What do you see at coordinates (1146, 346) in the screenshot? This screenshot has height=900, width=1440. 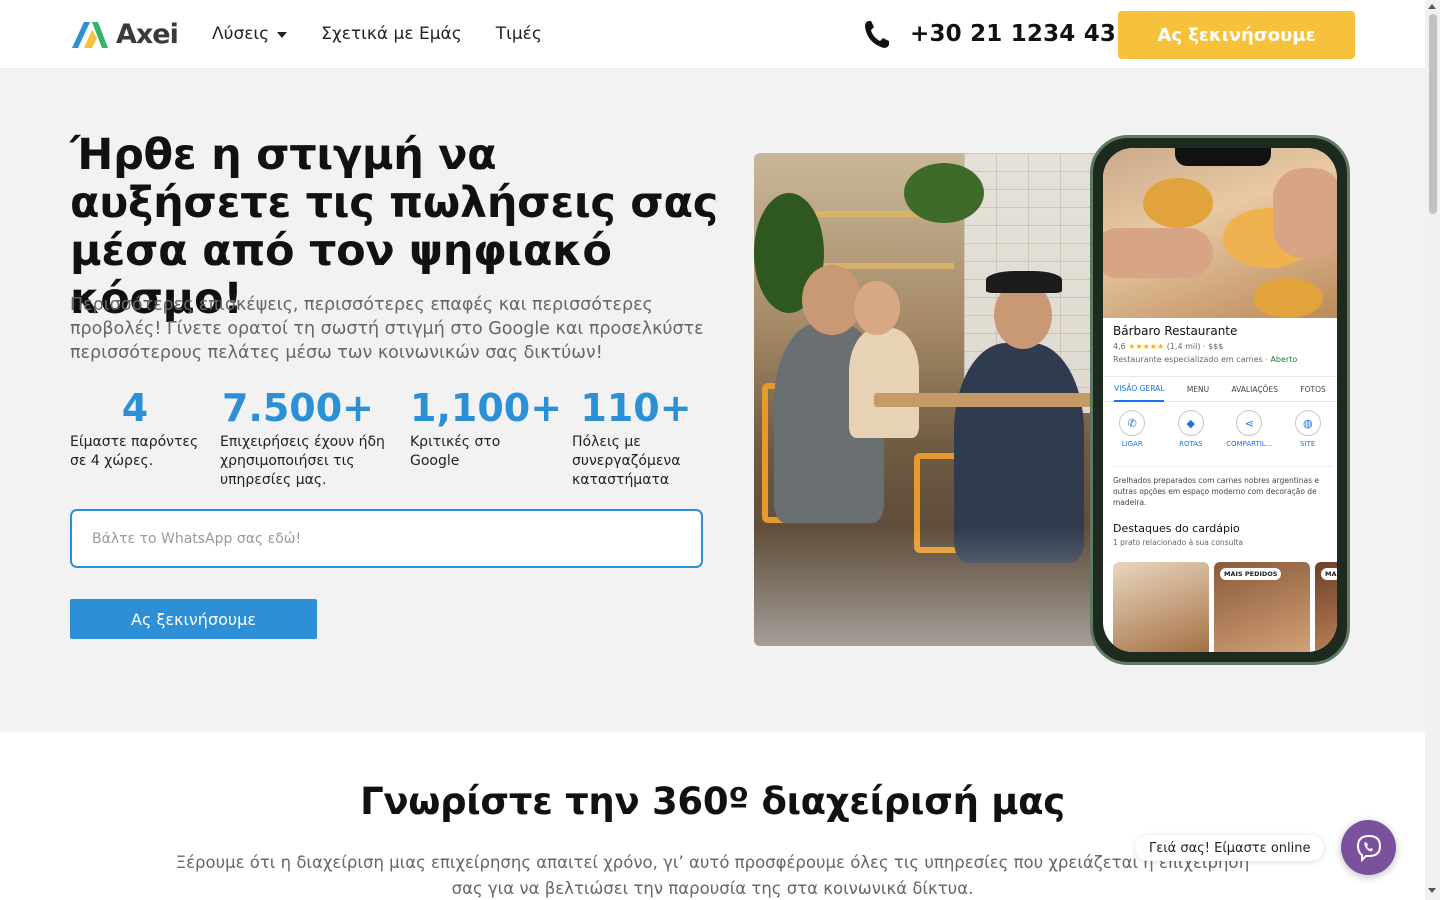 I see `star-icons: ★★★★★` at bounding box center [1146, 346].